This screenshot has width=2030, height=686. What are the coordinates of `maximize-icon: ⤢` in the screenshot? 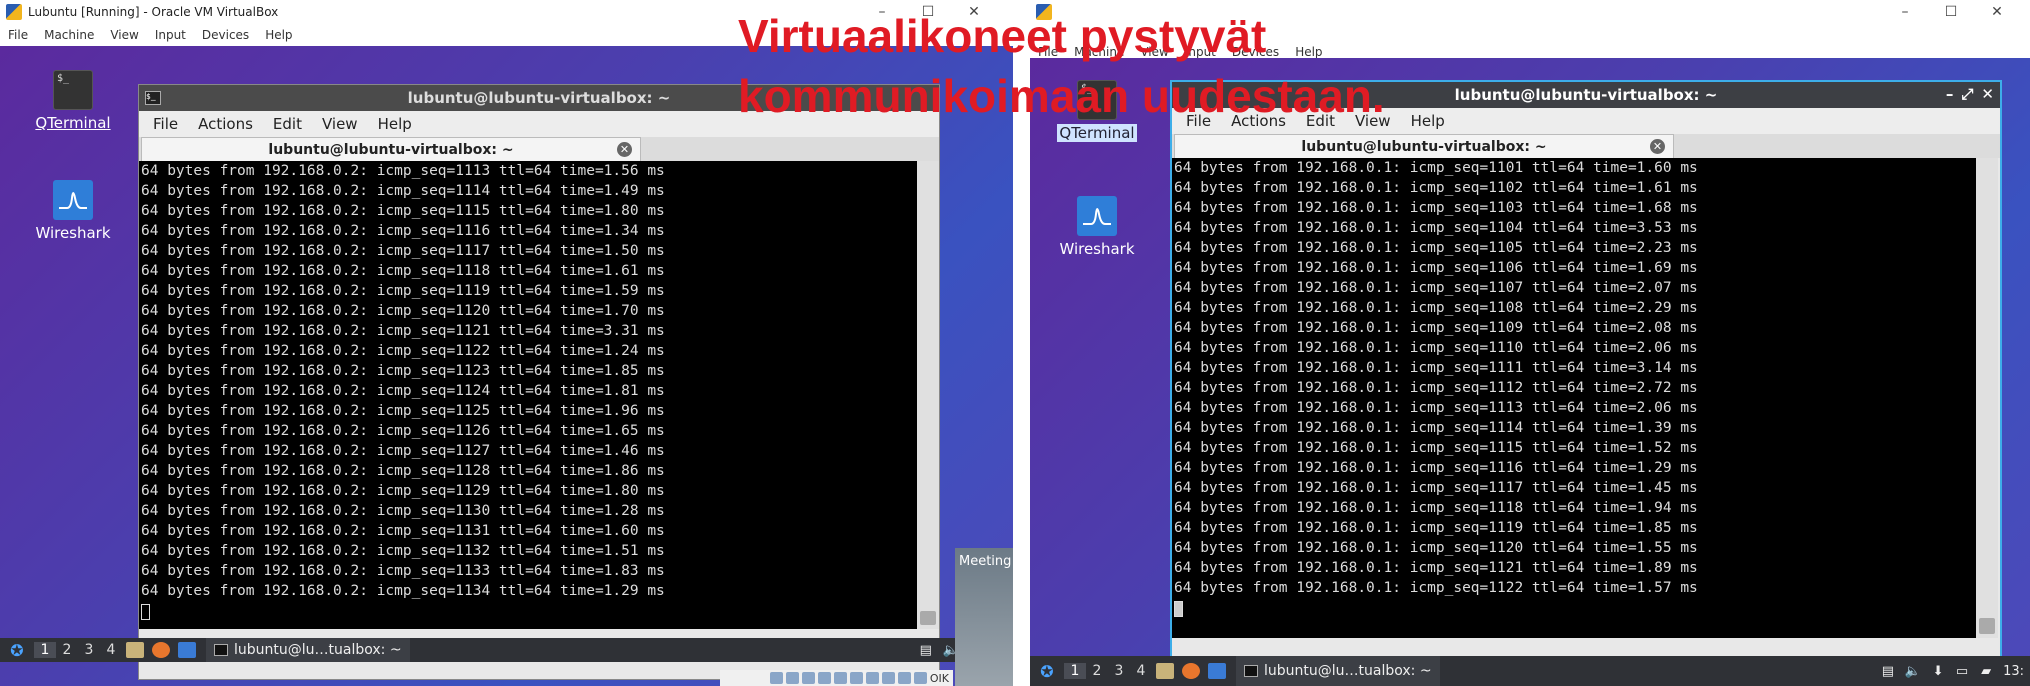 It's located at (1967, 94).